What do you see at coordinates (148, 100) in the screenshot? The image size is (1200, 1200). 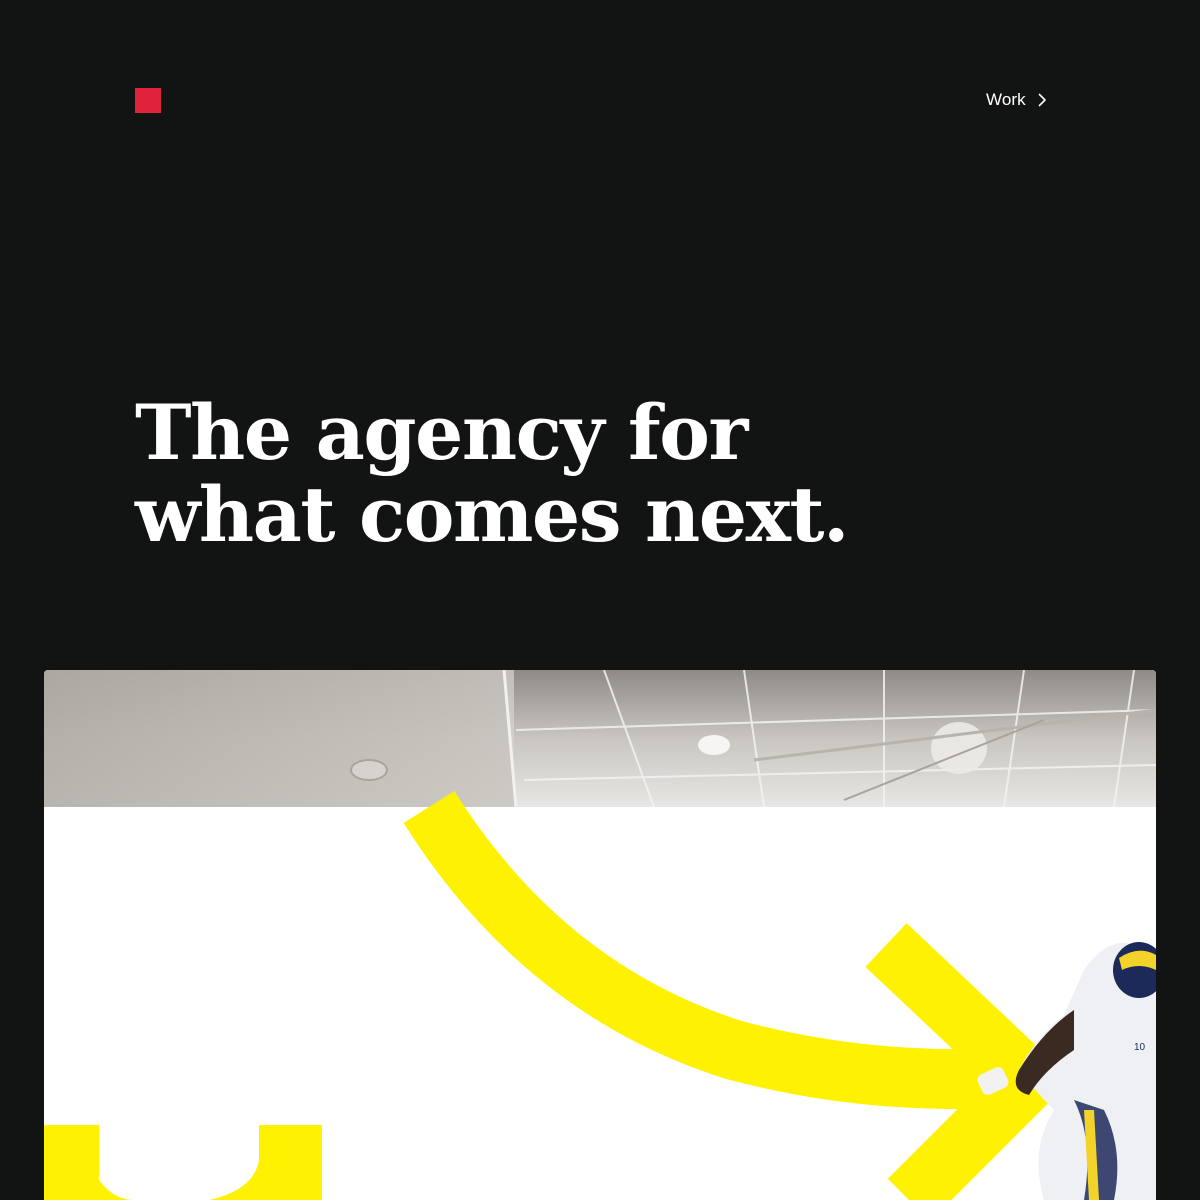 I see `brand-logo` at bounding box center [148, 100].